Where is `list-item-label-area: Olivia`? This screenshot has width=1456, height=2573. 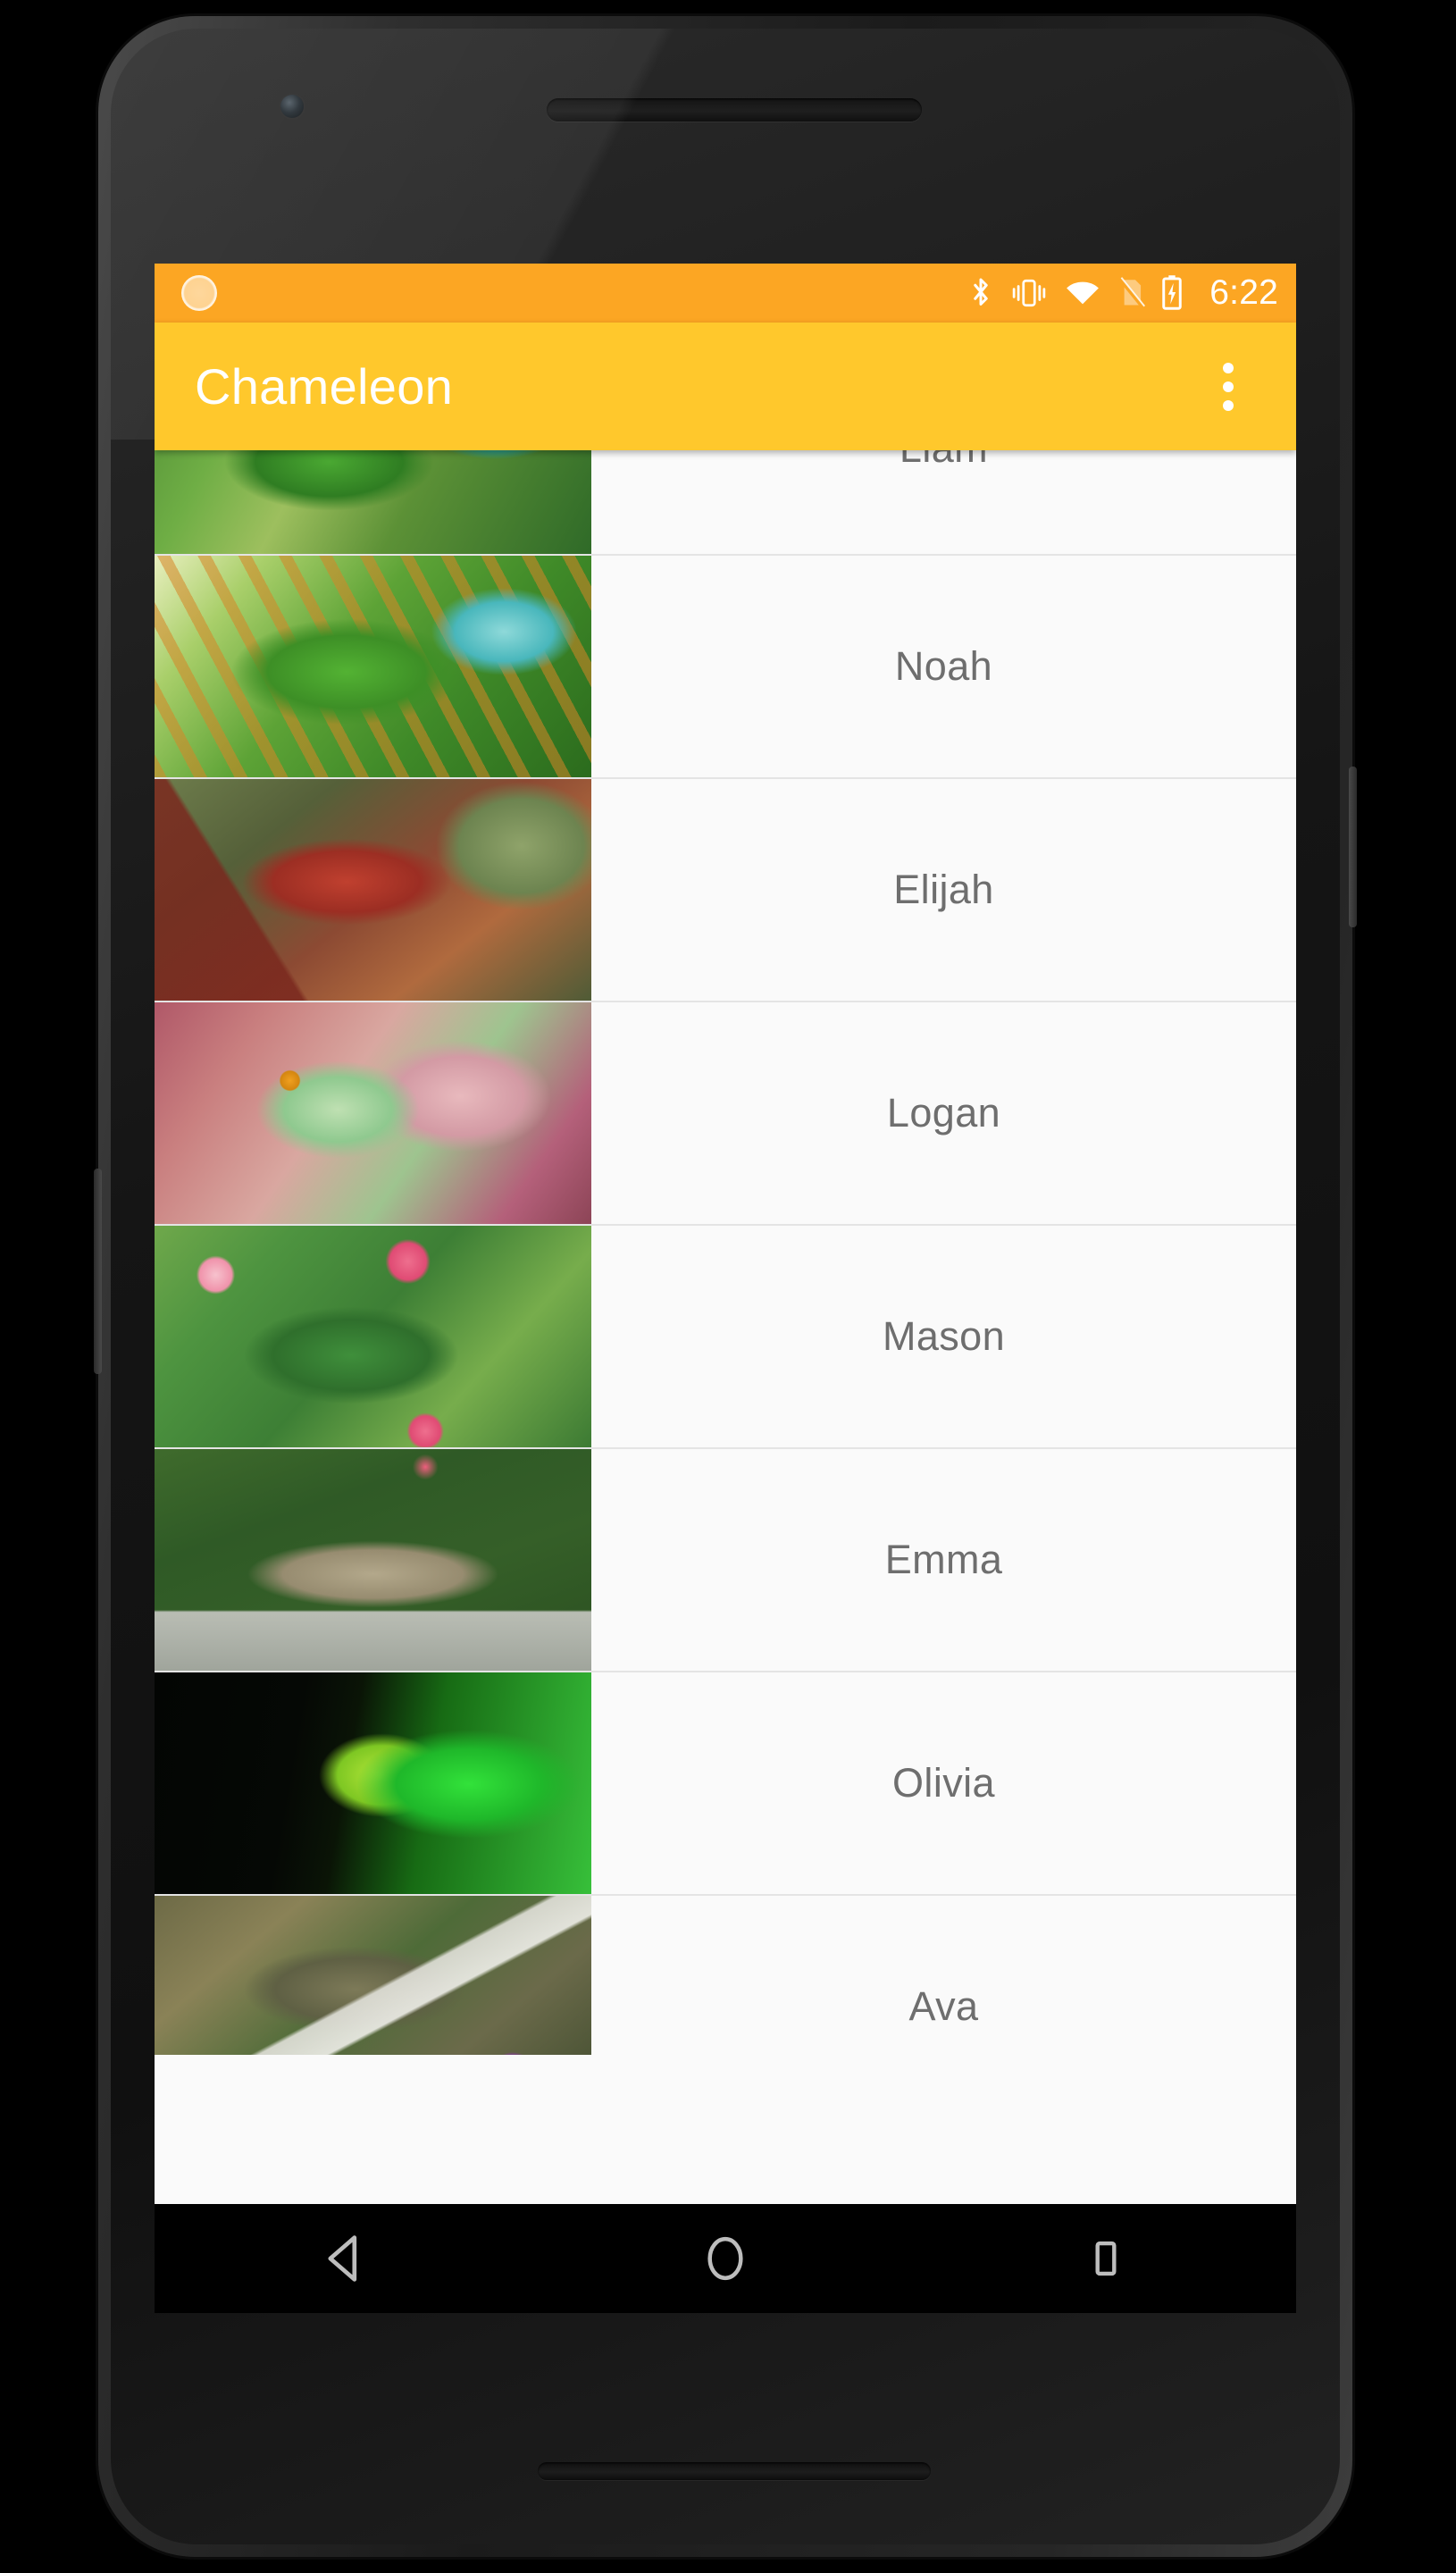
list-item-label-area: Olivia is located at coordinates (943, 1783).